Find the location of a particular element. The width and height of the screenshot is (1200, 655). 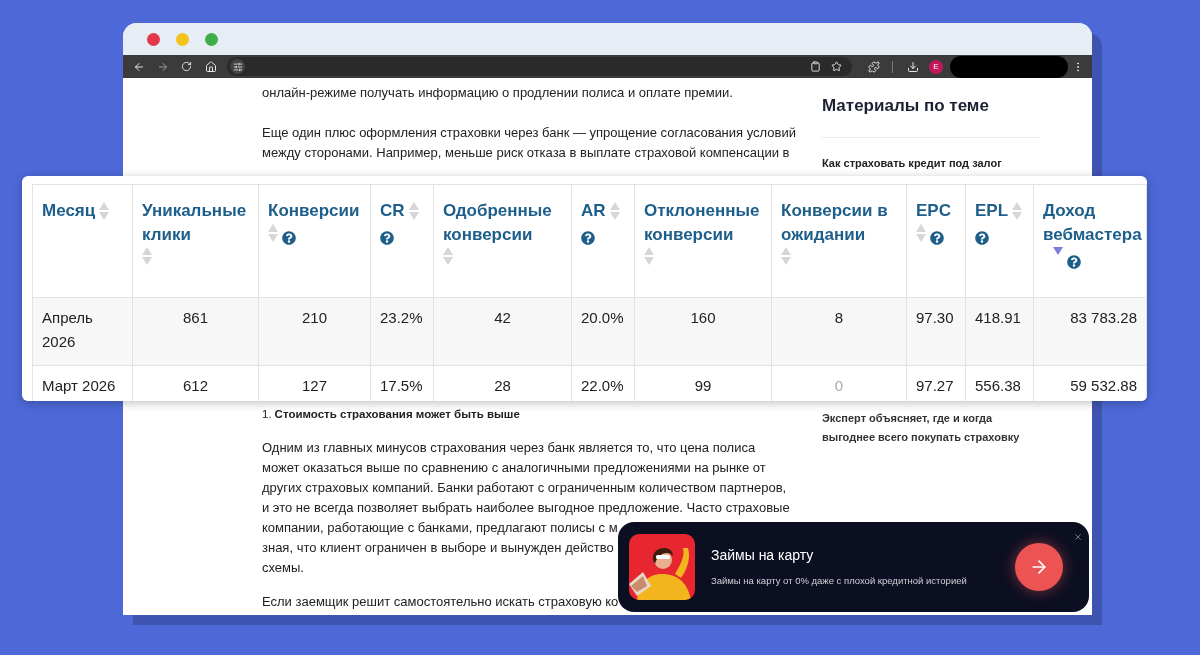

article-text: зная, что клиент ограничен в выборе и вынужден действо is located at coordinates (438, 548).